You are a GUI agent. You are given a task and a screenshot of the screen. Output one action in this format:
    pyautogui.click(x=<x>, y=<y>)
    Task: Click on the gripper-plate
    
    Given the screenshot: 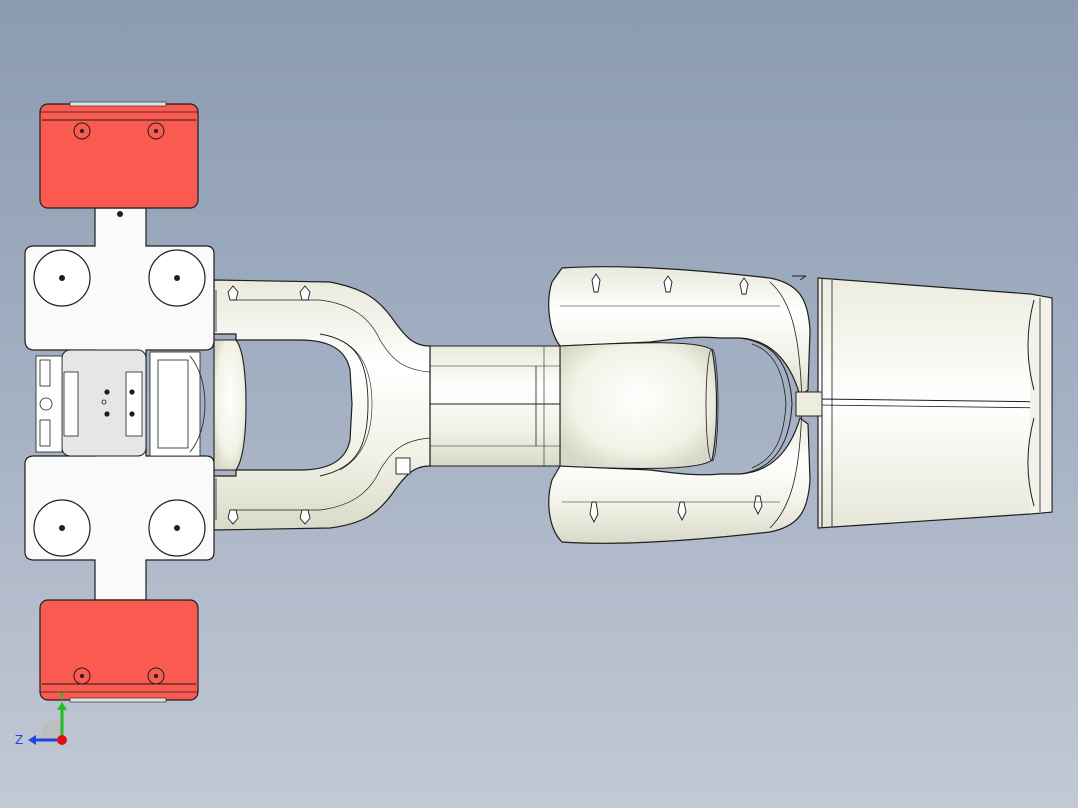 What is the action you would take?
    pyautogui.click(x=119, y=404)
    